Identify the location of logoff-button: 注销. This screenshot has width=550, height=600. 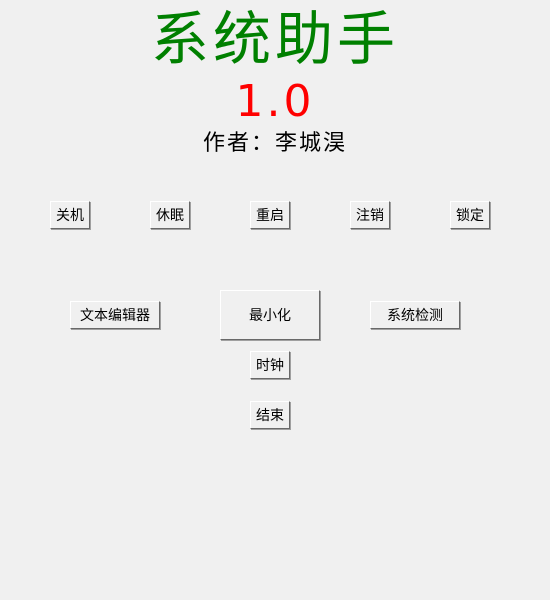
(370, 215).